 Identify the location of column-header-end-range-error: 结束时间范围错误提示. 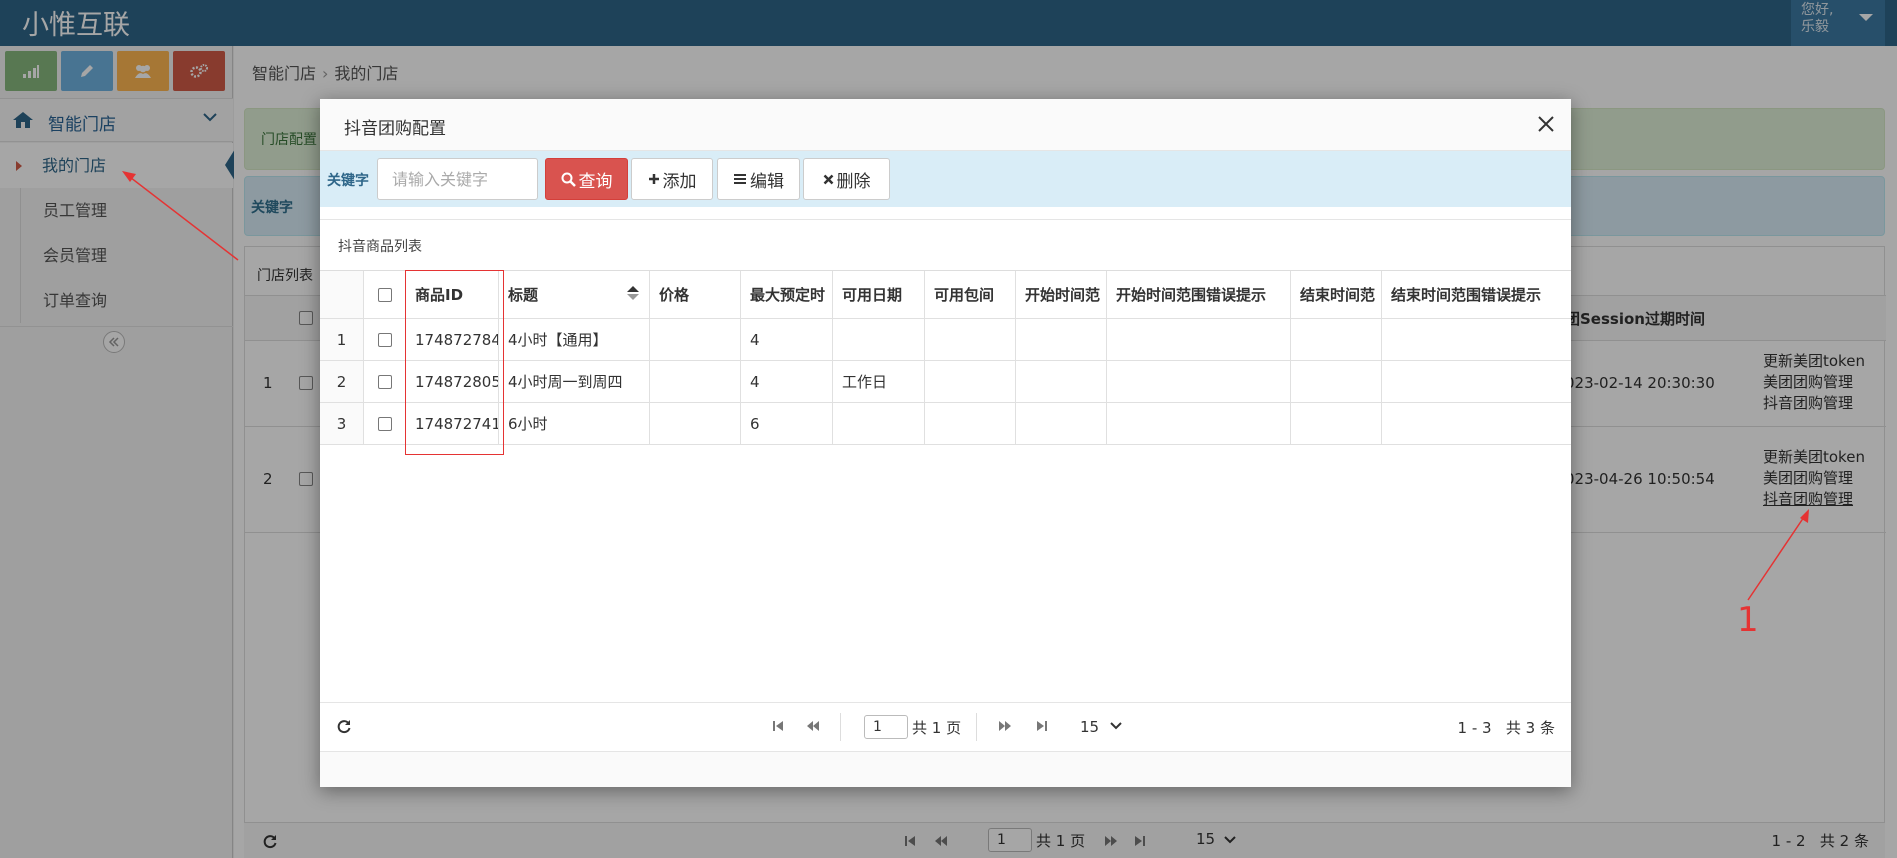
(1476, 294).